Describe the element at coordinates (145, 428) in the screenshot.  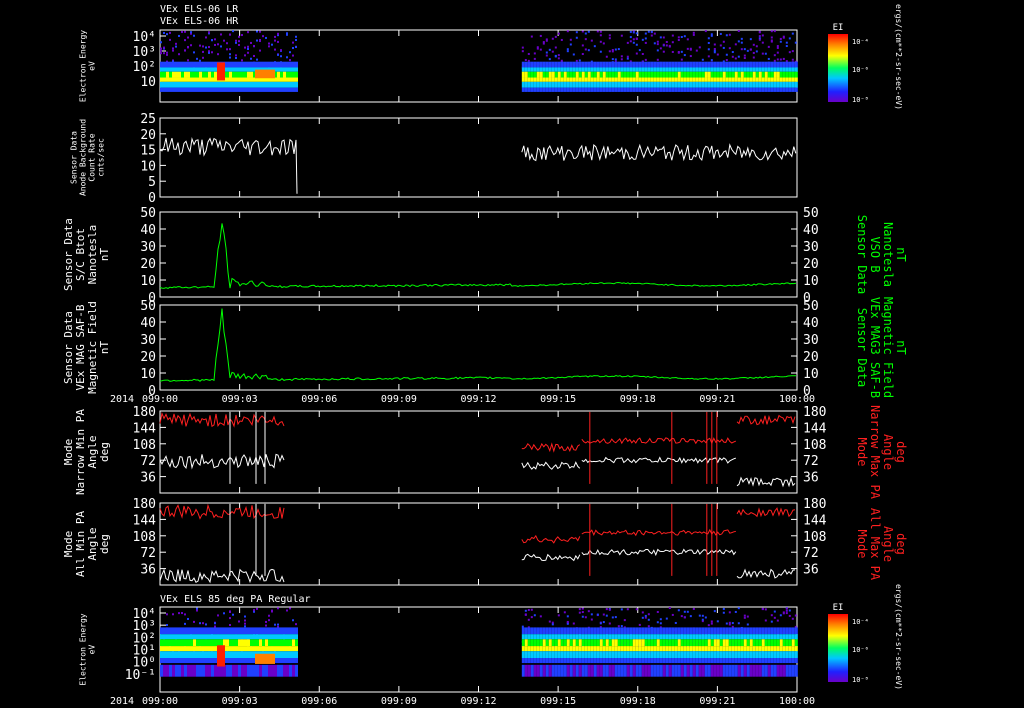
I see `panel-5-ytick-label: 144` at that location.